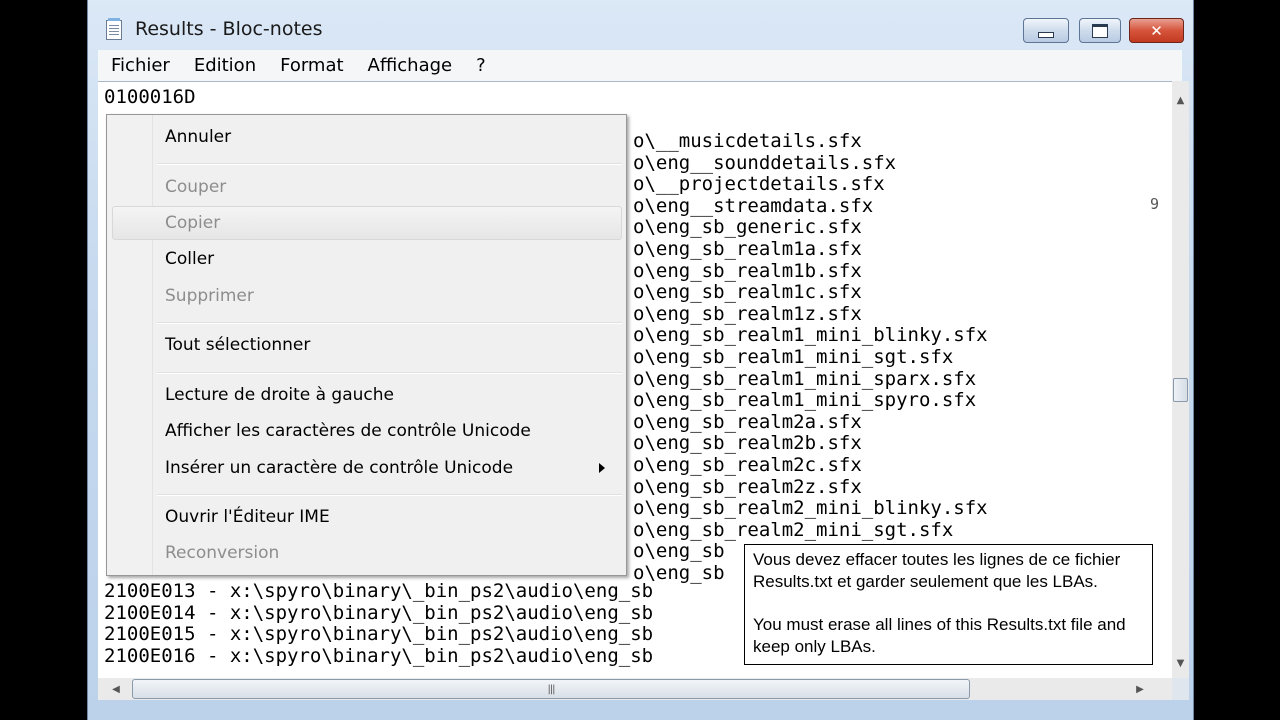  Describe the element at coordinates (1180, 390) in the screenshot. I see `vertical-scroll-thumb` at that location.